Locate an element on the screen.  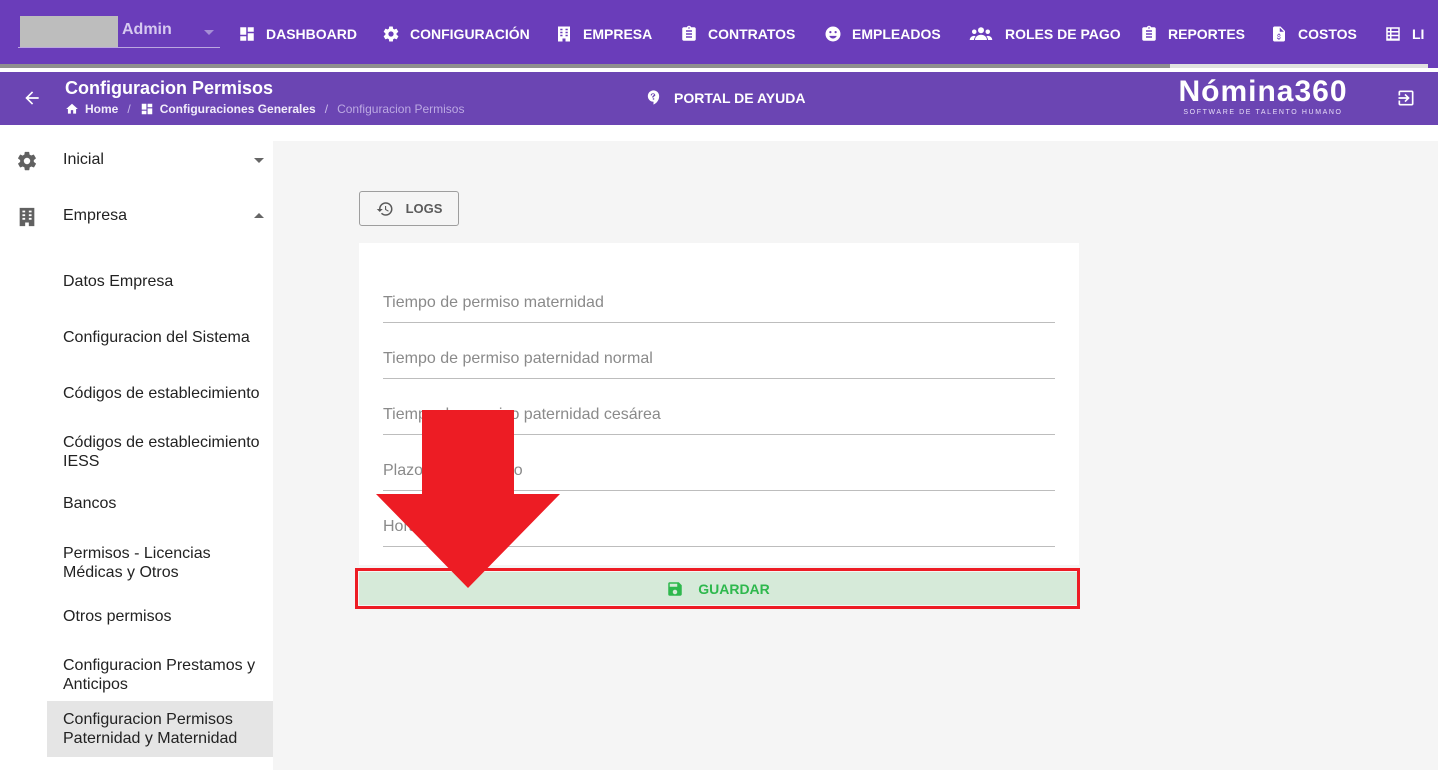
chevron-up-icon is located at coordinates (259, 215).